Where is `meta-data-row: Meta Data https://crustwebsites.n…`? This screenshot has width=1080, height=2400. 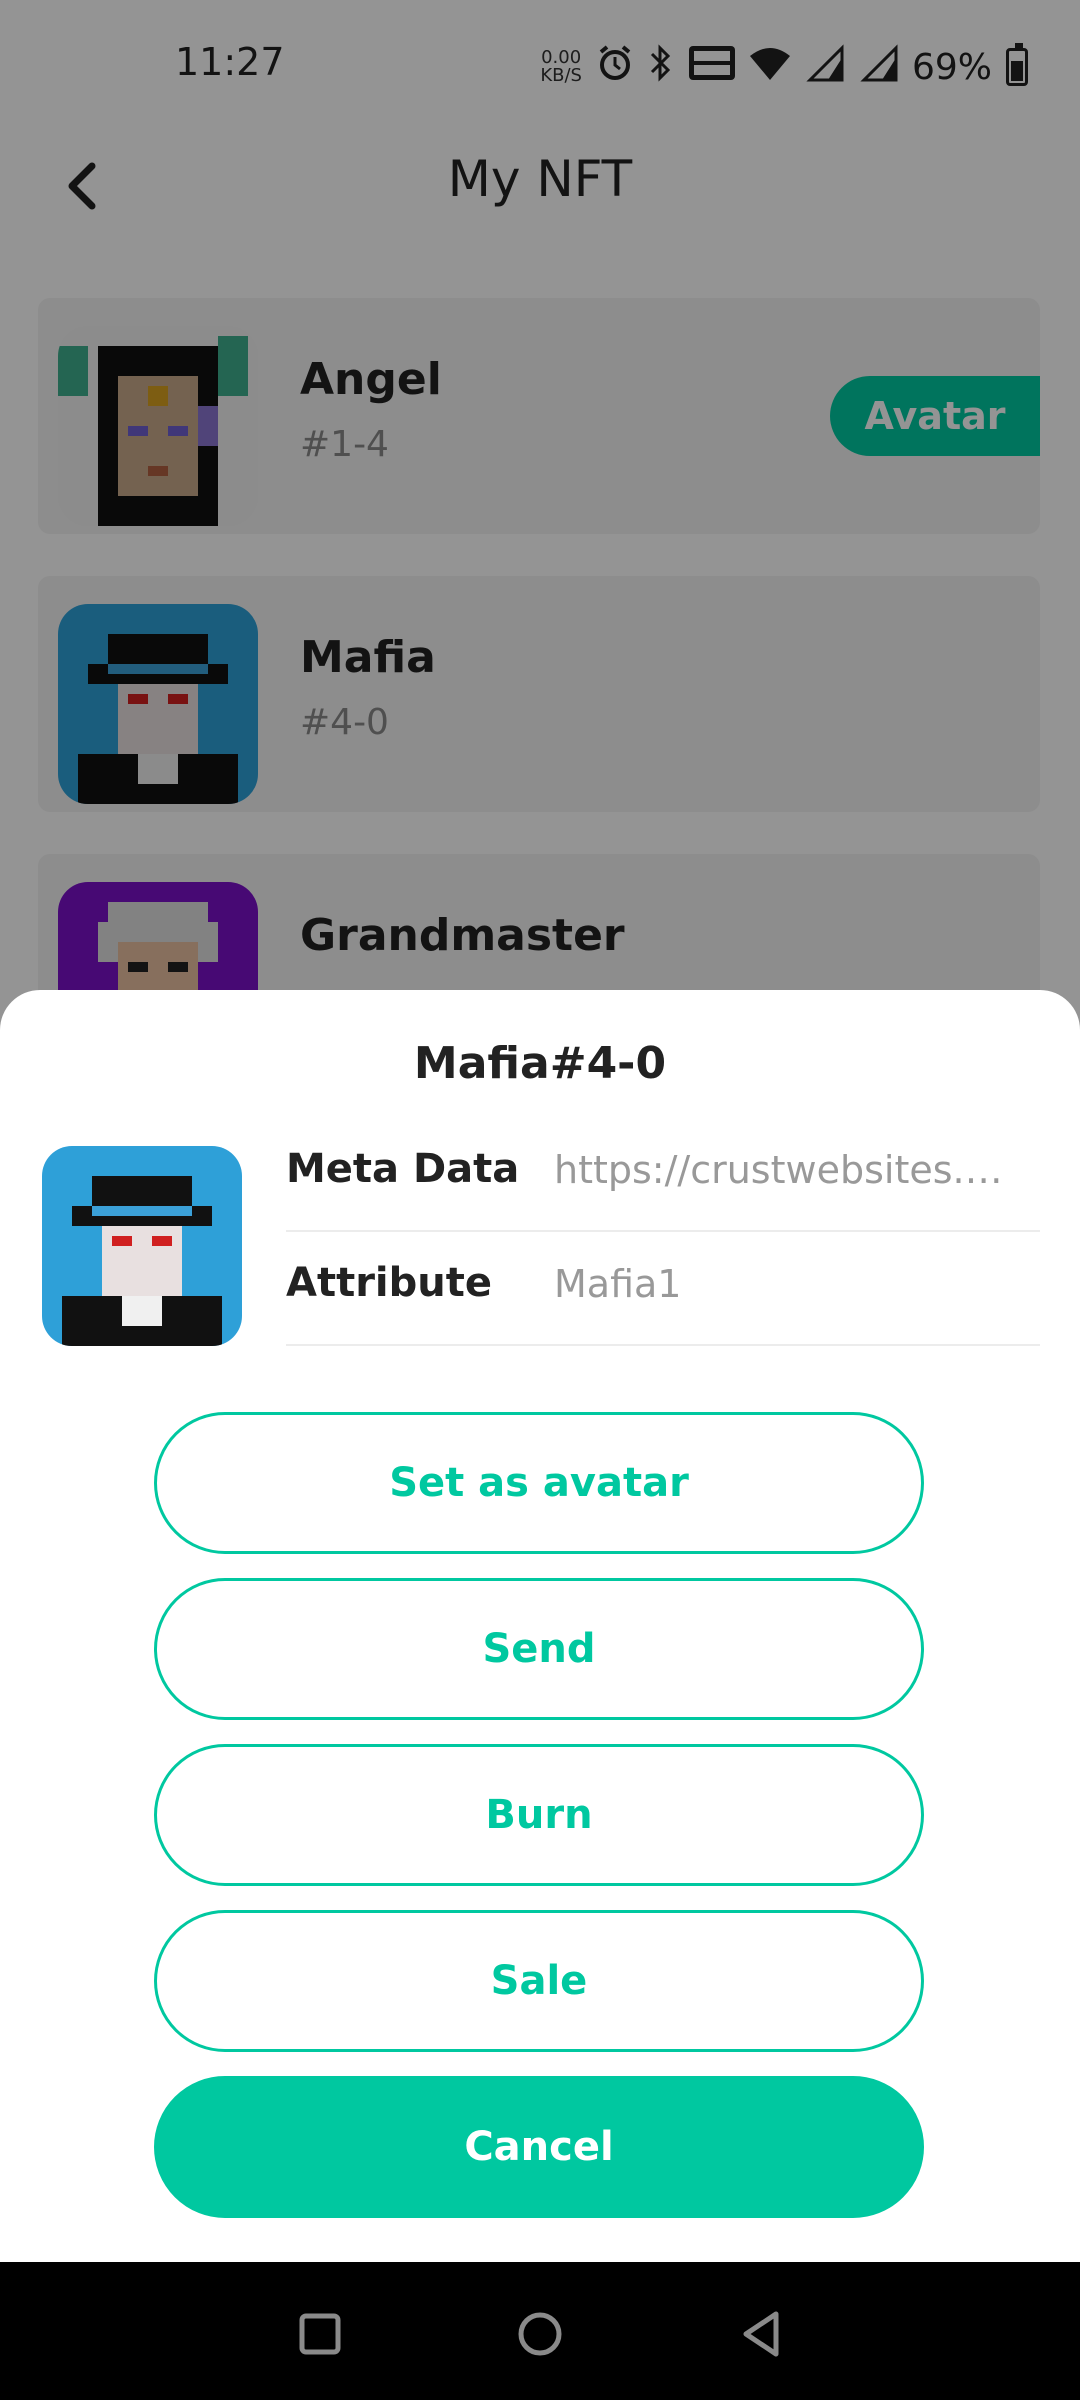
meta-data-row: Meta Data https://crustwebsites.n… is located at coordinates (663, 1174).